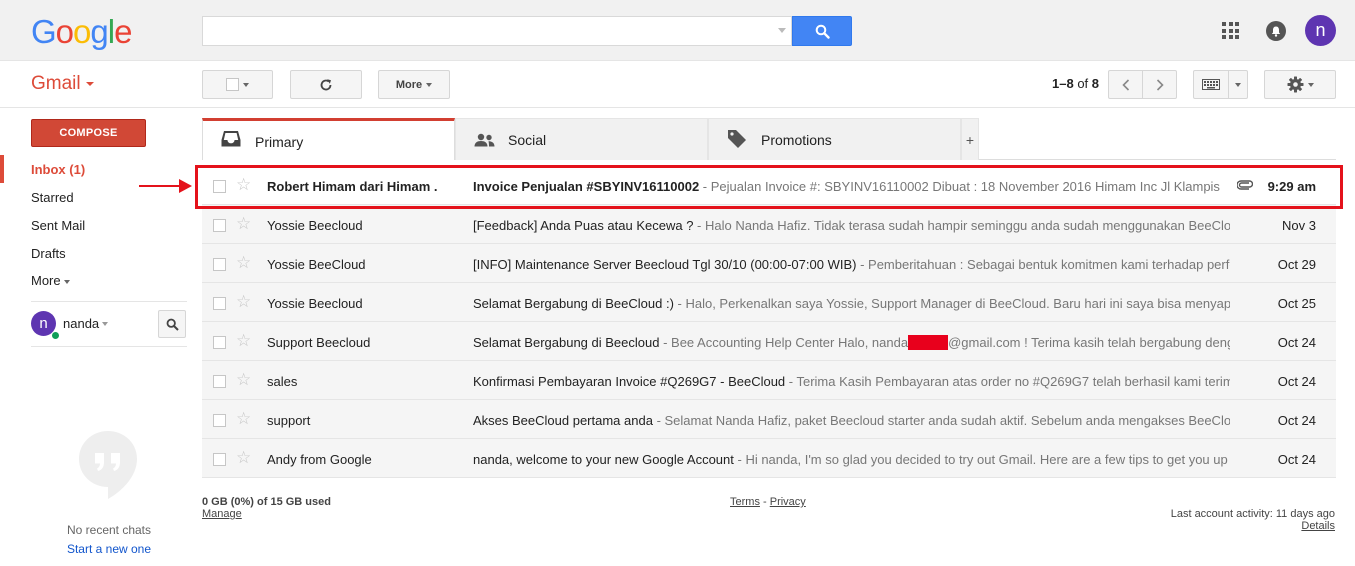  I want to click on sidebar-item-inbox: Inbox (1), so click(58, 169).